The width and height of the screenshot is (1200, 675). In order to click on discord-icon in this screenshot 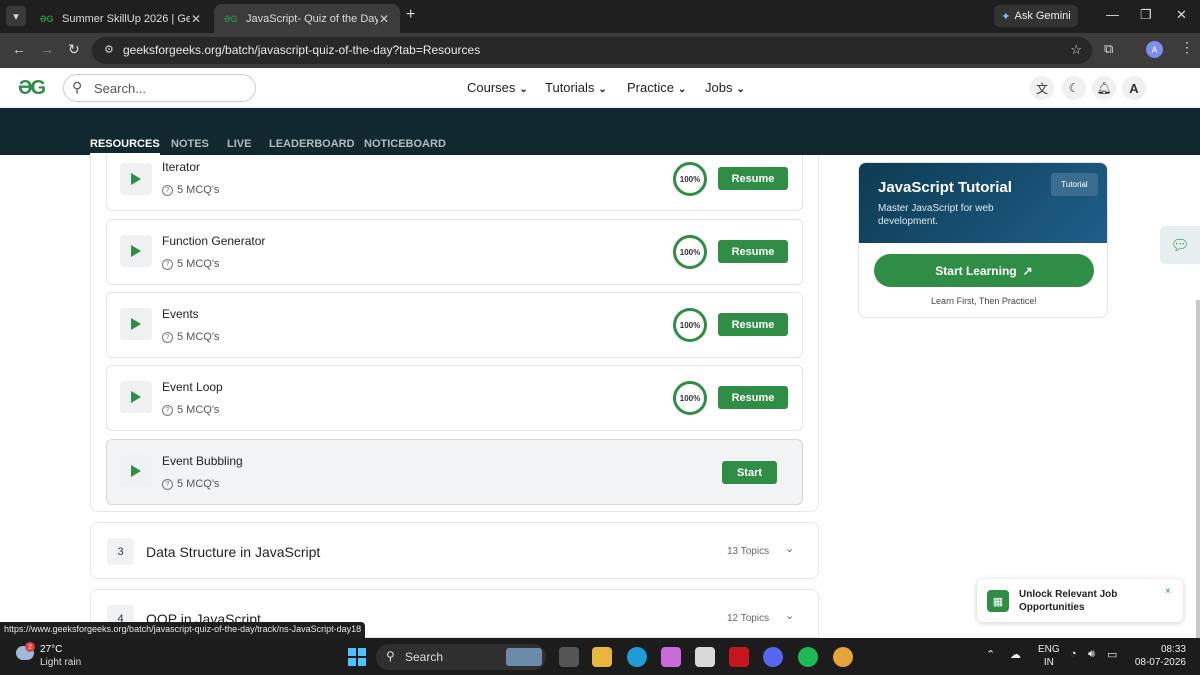, I will do `click(773, 657)`.